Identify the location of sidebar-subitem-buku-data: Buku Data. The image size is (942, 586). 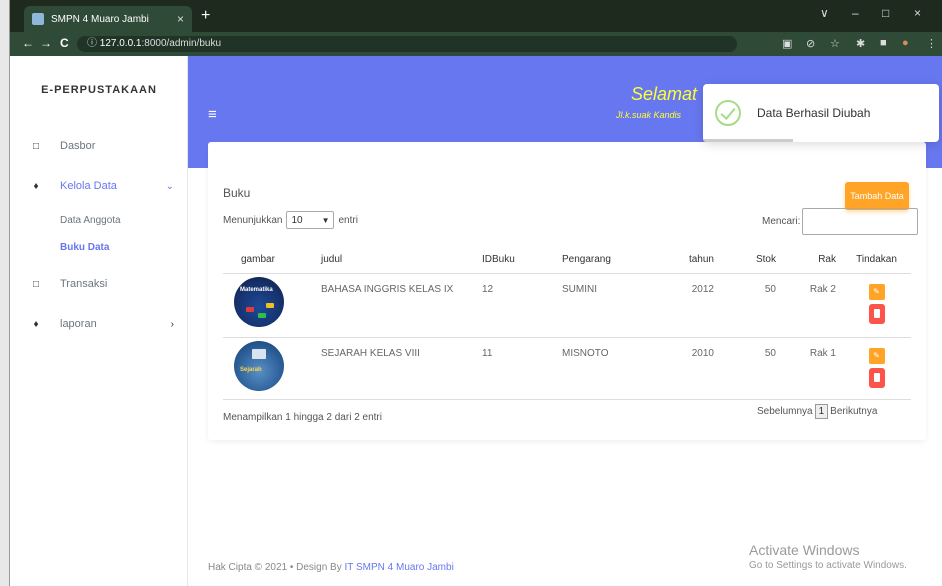
(84, 247).